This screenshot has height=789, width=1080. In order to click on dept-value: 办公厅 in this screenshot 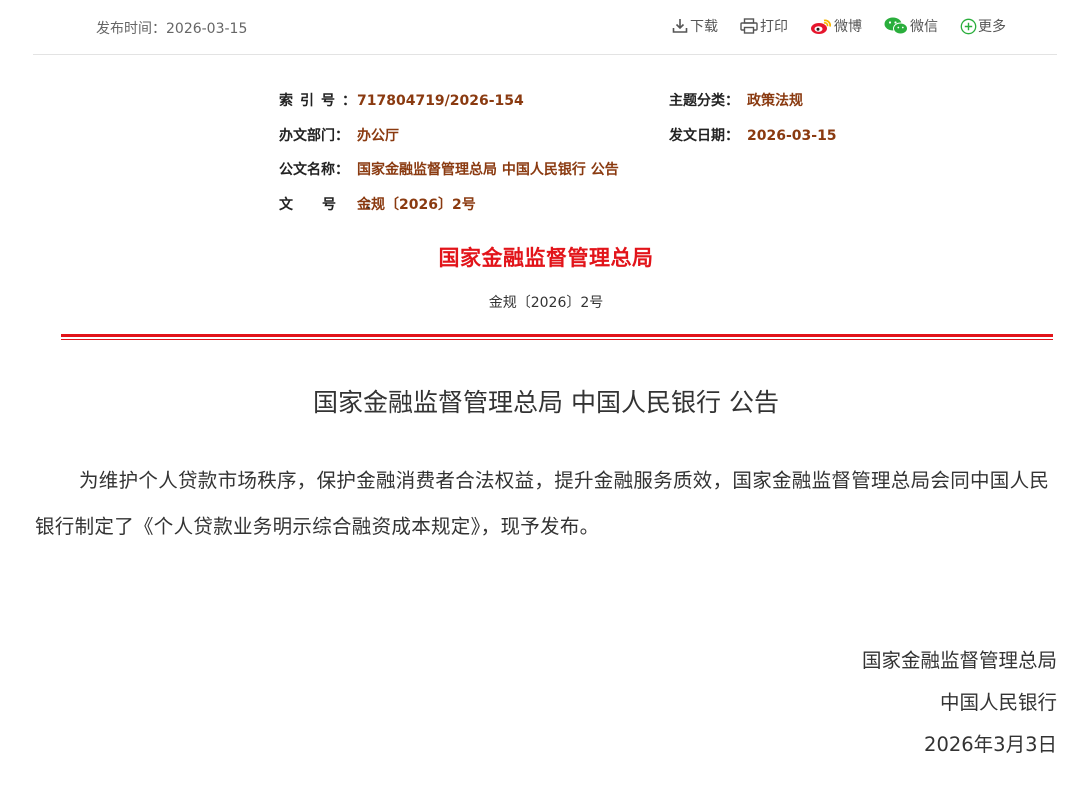, I will do `click(378, 135)`.